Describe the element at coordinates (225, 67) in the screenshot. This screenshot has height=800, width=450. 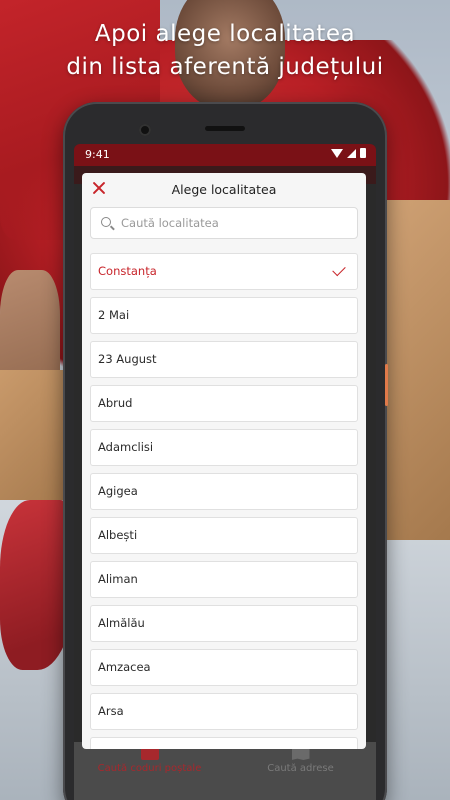
I see `promo-headline-line2: din lista aferentă județului` at that location.